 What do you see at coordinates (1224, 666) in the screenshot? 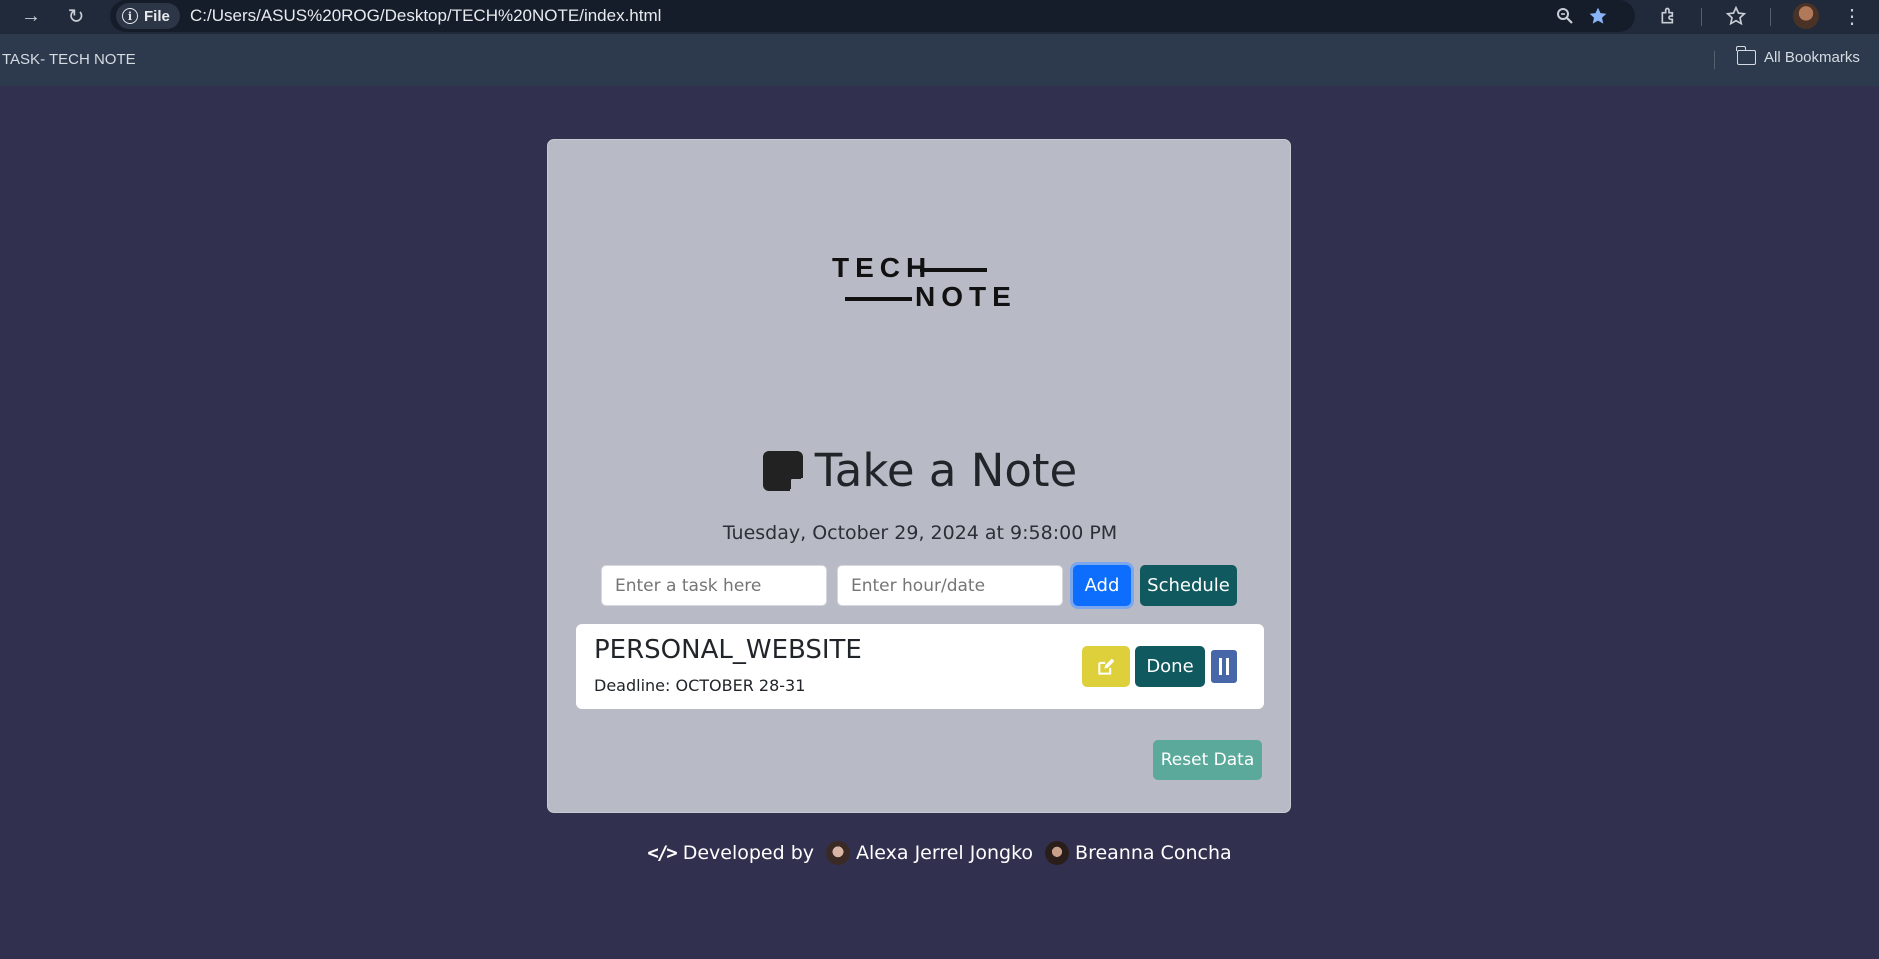
I see `pause-button` at bounding box center [1224, 666].